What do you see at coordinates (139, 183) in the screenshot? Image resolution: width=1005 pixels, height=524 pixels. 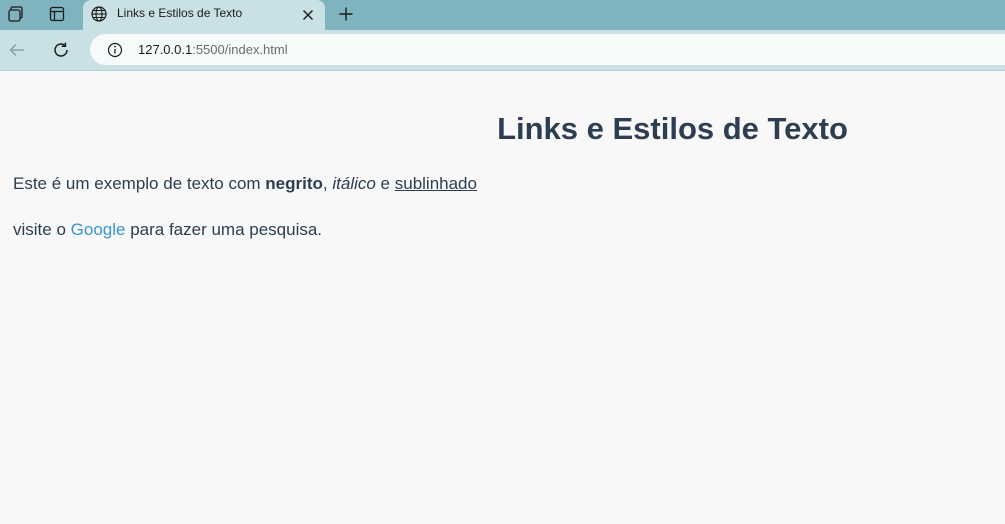 I see `paragraph-text: Este é um exemplo de texto com` at bounding box center [139, 183].